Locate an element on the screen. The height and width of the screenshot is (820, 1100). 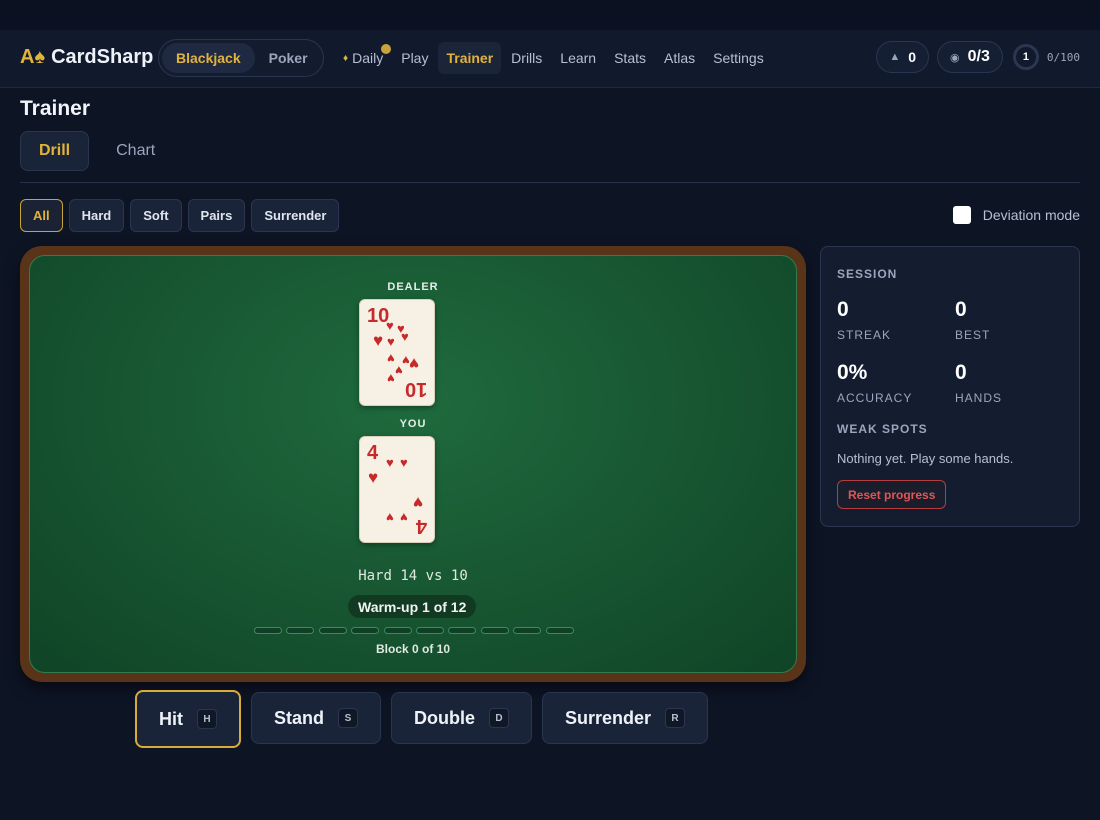
surrender-shortcut-key: R is located at coordinates (675, 718).